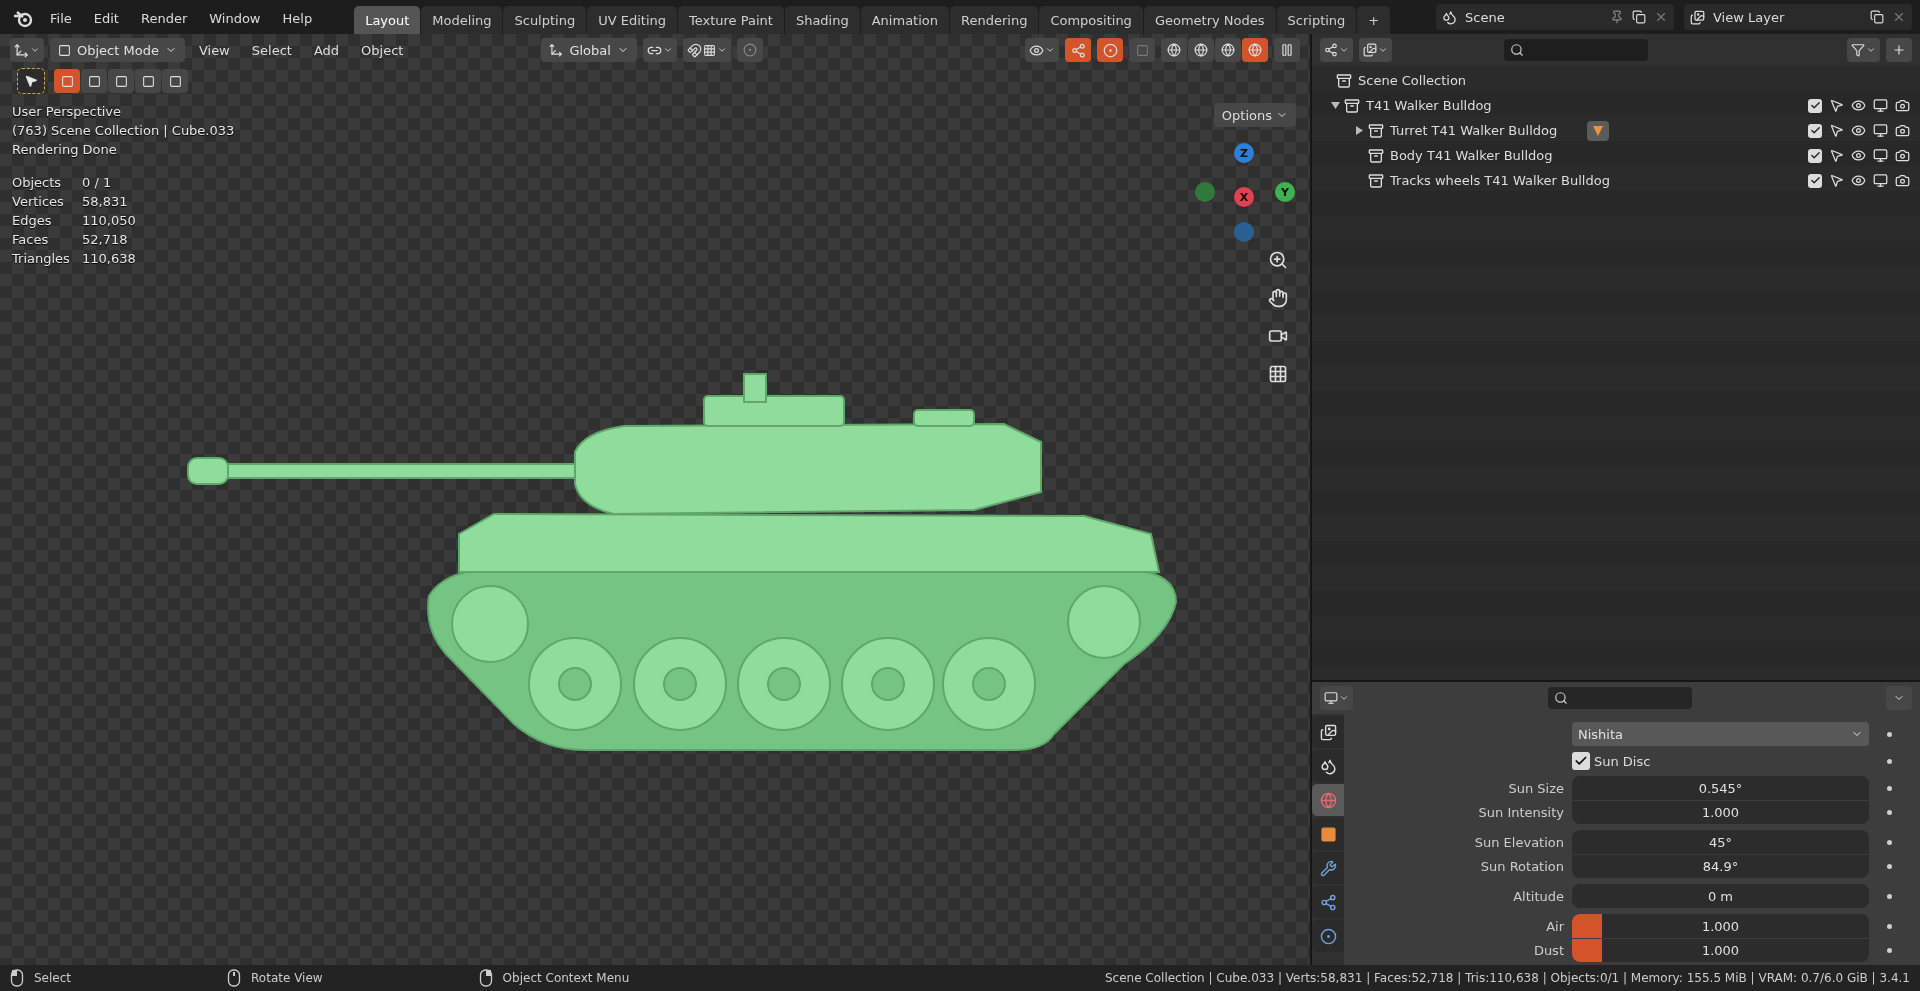  Describe the element at coordinates (1617, 17) in the screenshot. I see `pin-icon` at that location.